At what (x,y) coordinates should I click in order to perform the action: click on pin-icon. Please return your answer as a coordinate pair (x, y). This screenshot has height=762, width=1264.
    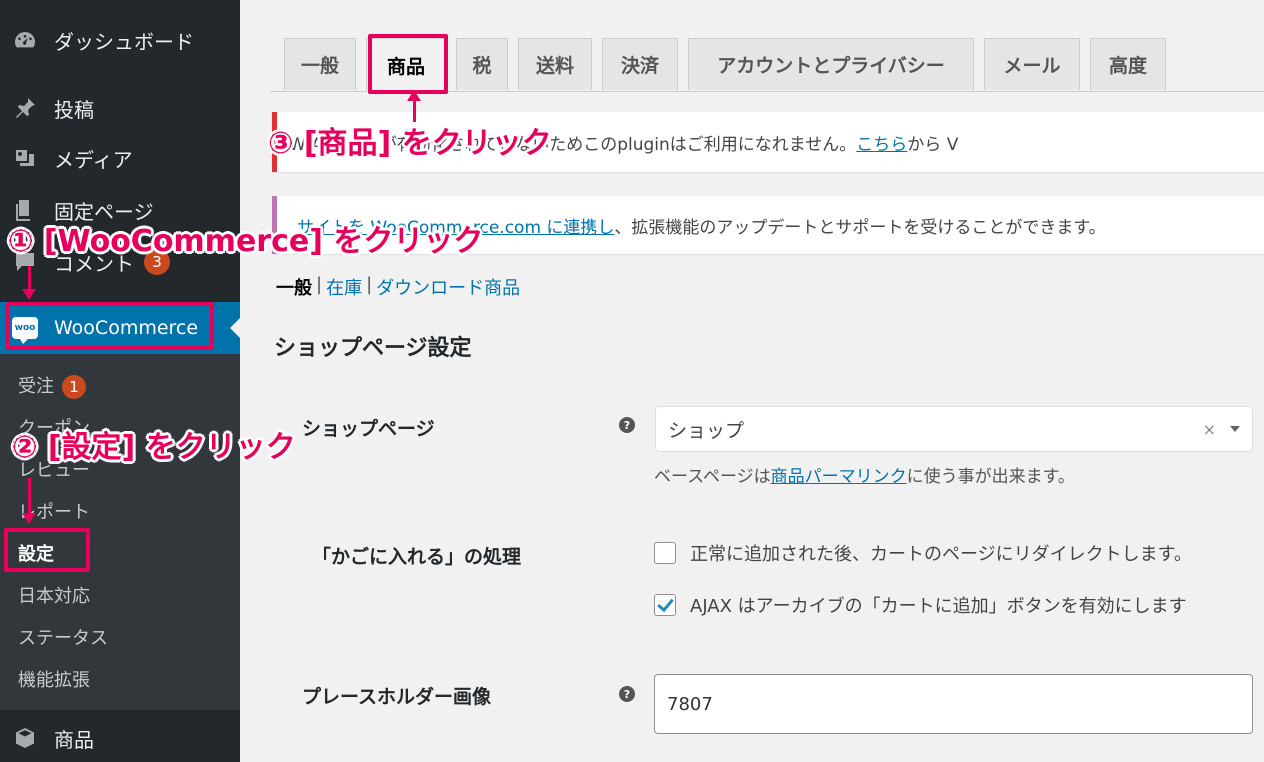
    Looking at the image, I should click on (25, 108).